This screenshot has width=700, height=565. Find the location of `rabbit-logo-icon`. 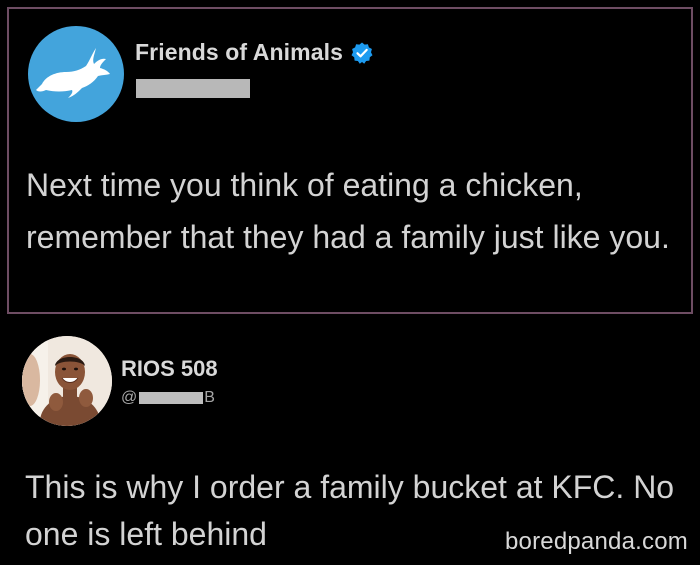

rabbit-logo-icon is located at coordinates (73, 73).